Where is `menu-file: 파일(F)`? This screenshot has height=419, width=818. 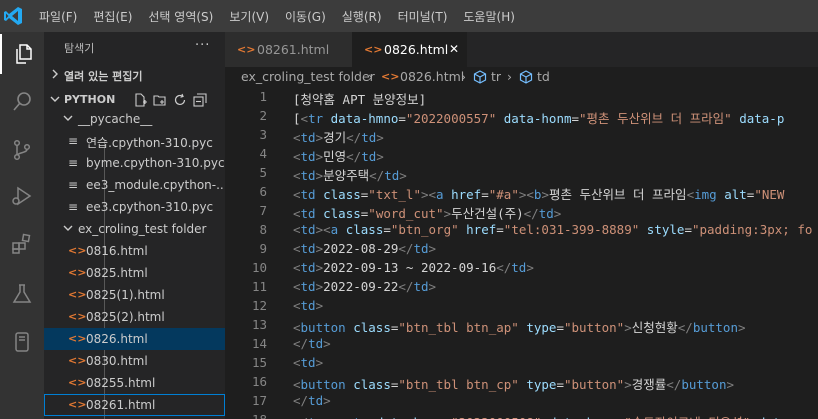
menu-file: 파일(F) is located at coordinates (58, 16).